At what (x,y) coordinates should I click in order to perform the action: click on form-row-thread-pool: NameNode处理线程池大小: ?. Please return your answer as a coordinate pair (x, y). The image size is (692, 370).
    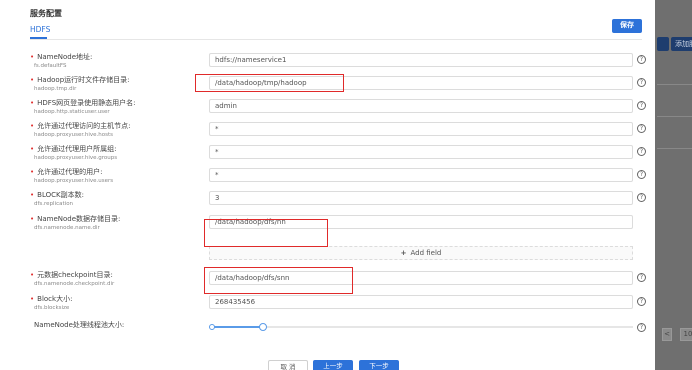
    Looking at the image, I should click on (342, 331).